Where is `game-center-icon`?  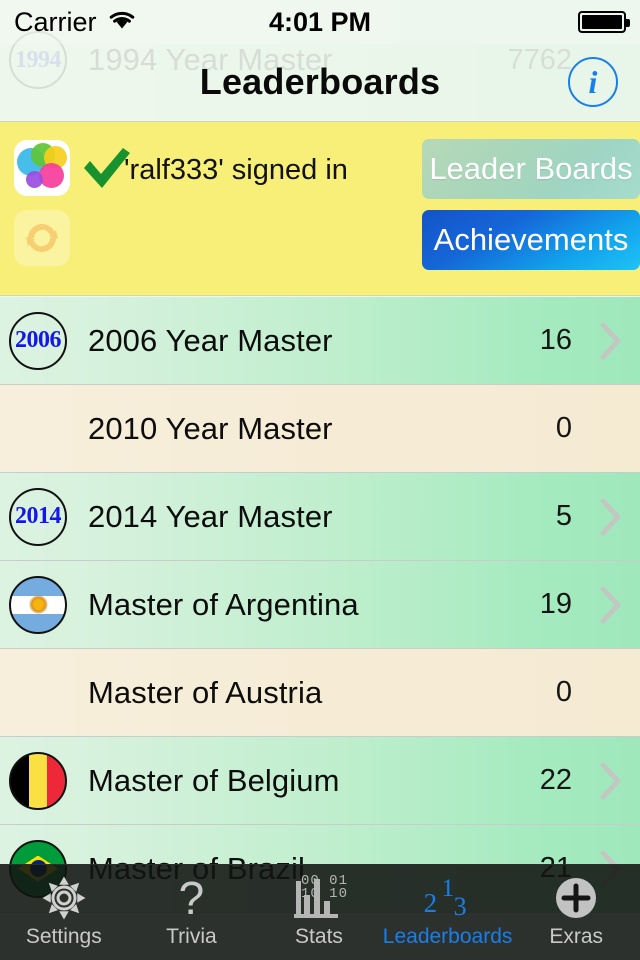
game-center-icon is located at coordinates (42, 168).